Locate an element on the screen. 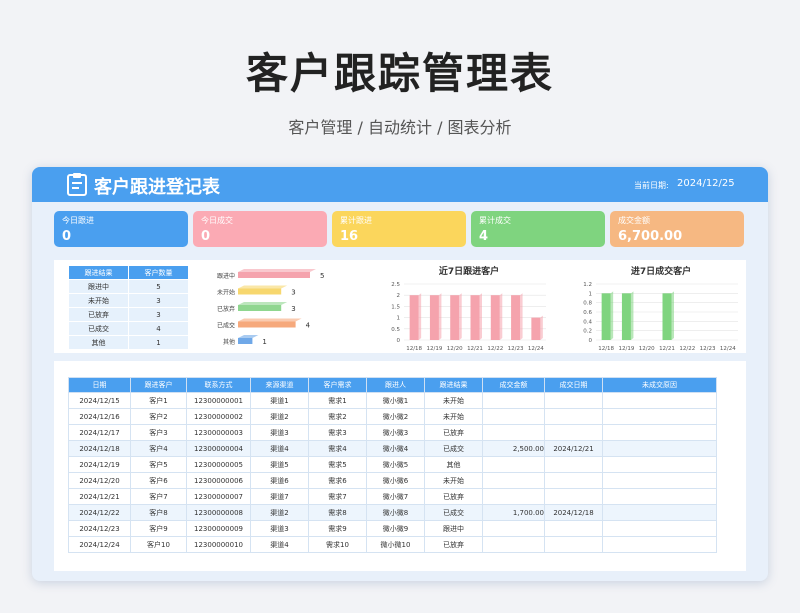 This screenshot has width=800, height=613. summary-header: 跟进结果 is located at coordinates (98, 272).